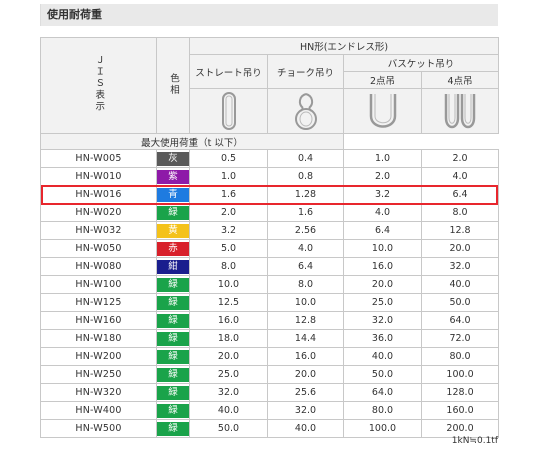 The height and width of the screenshot is (450, 540). I want to click on choke-load: 20.0, so click(305, 374).